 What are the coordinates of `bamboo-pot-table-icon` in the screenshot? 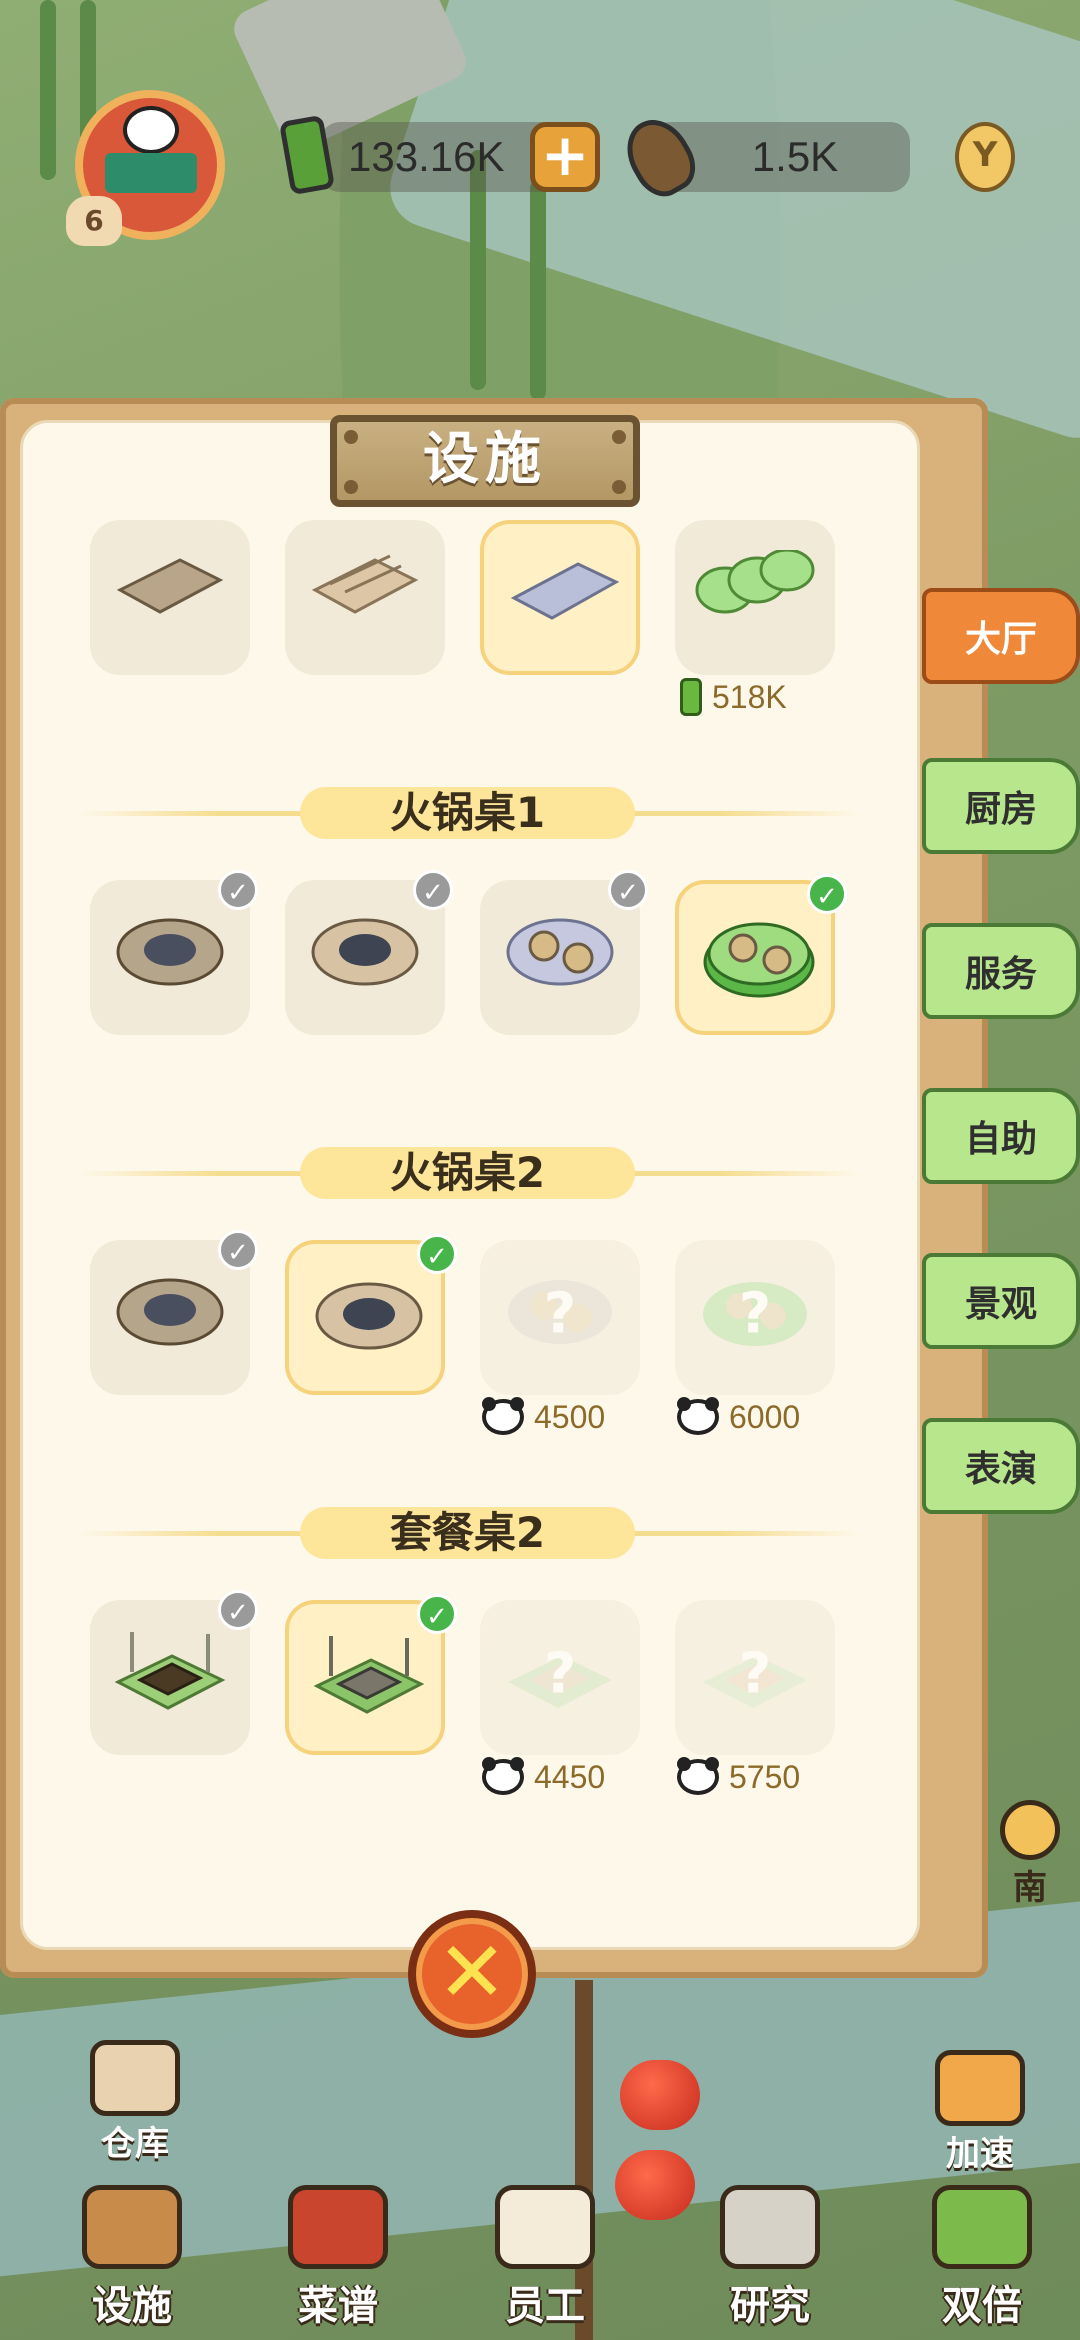 It's located at (759, 960).